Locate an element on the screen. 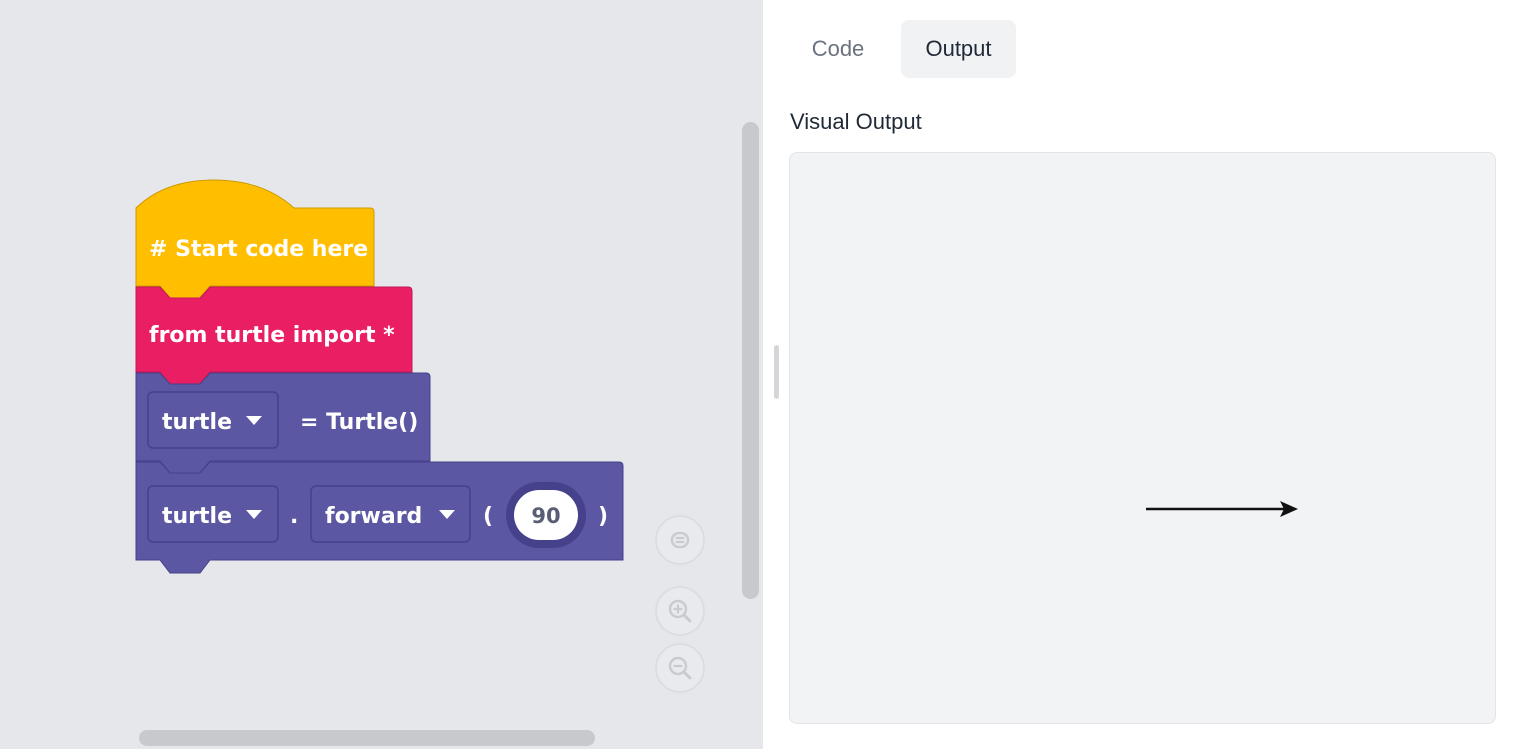 This screenshot has height=749, width=1522. forward-block: turtle . forward ( 90 ) is located at coordinates (379, 517).